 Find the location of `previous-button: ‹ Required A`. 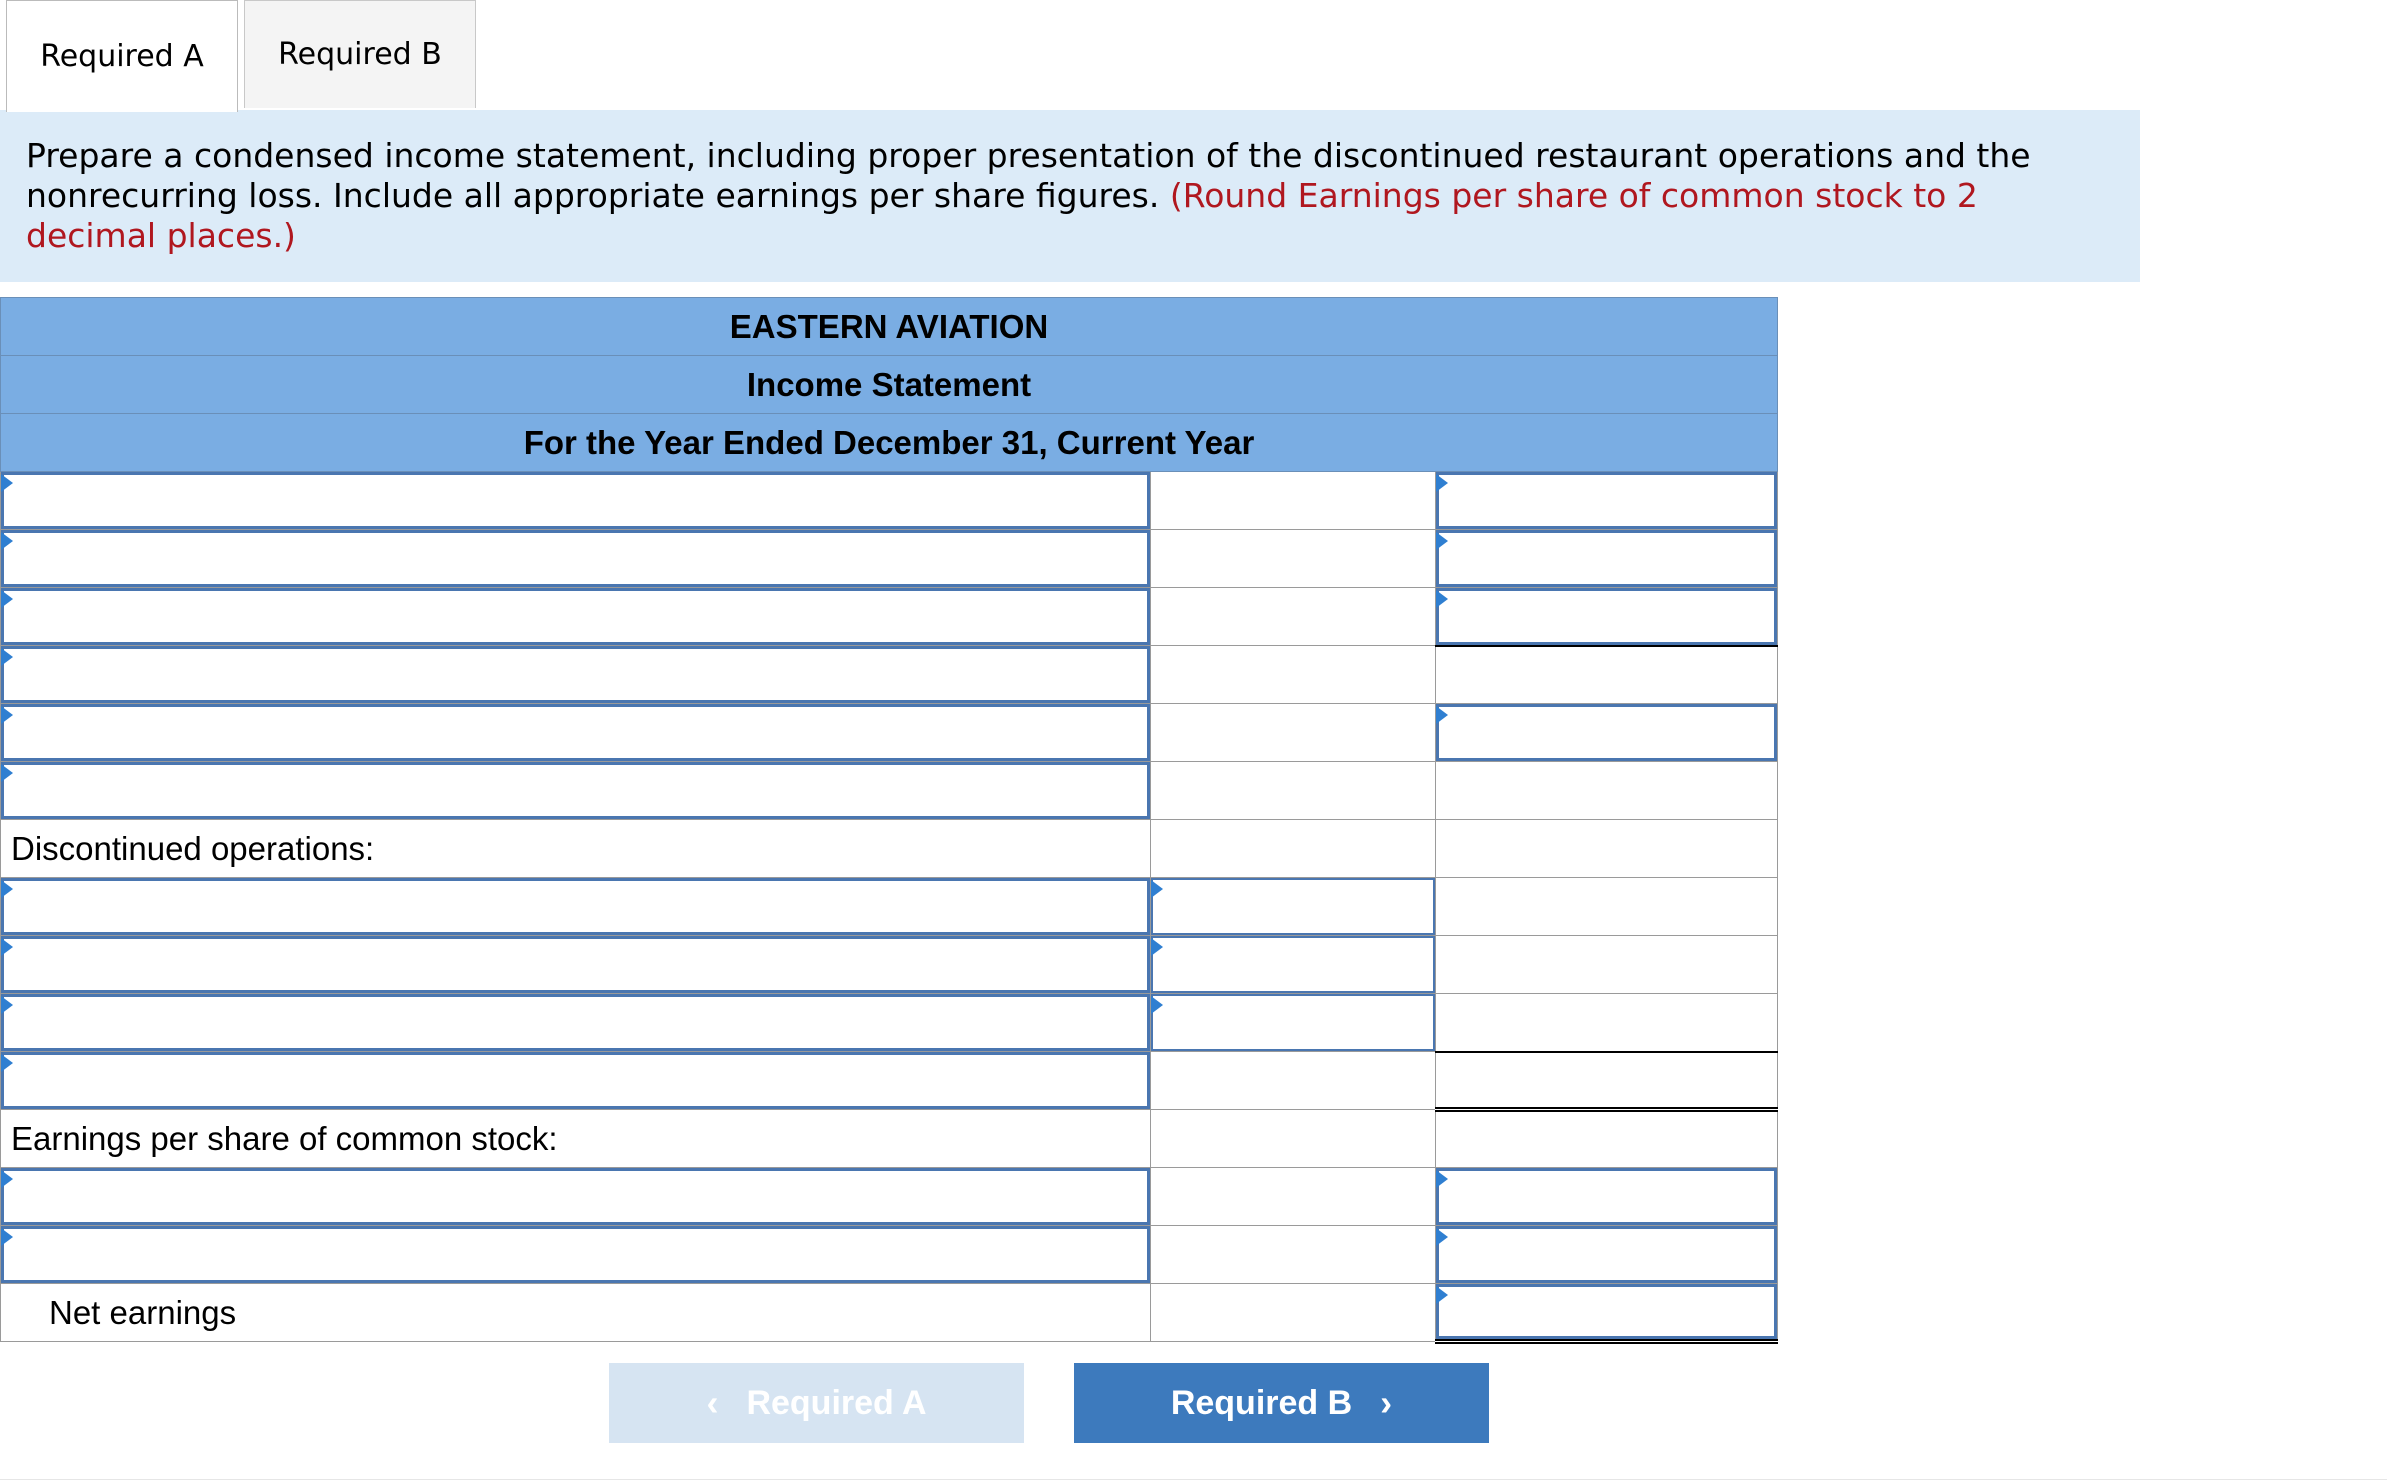

previous-button: ‹ Required A is located at coordinates (816, 1403).